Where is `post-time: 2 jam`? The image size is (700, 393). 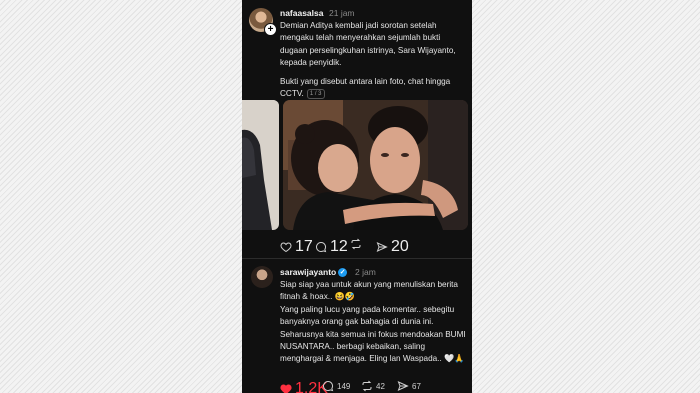
post-time: 2 jam is located at coordinates (365, 272).